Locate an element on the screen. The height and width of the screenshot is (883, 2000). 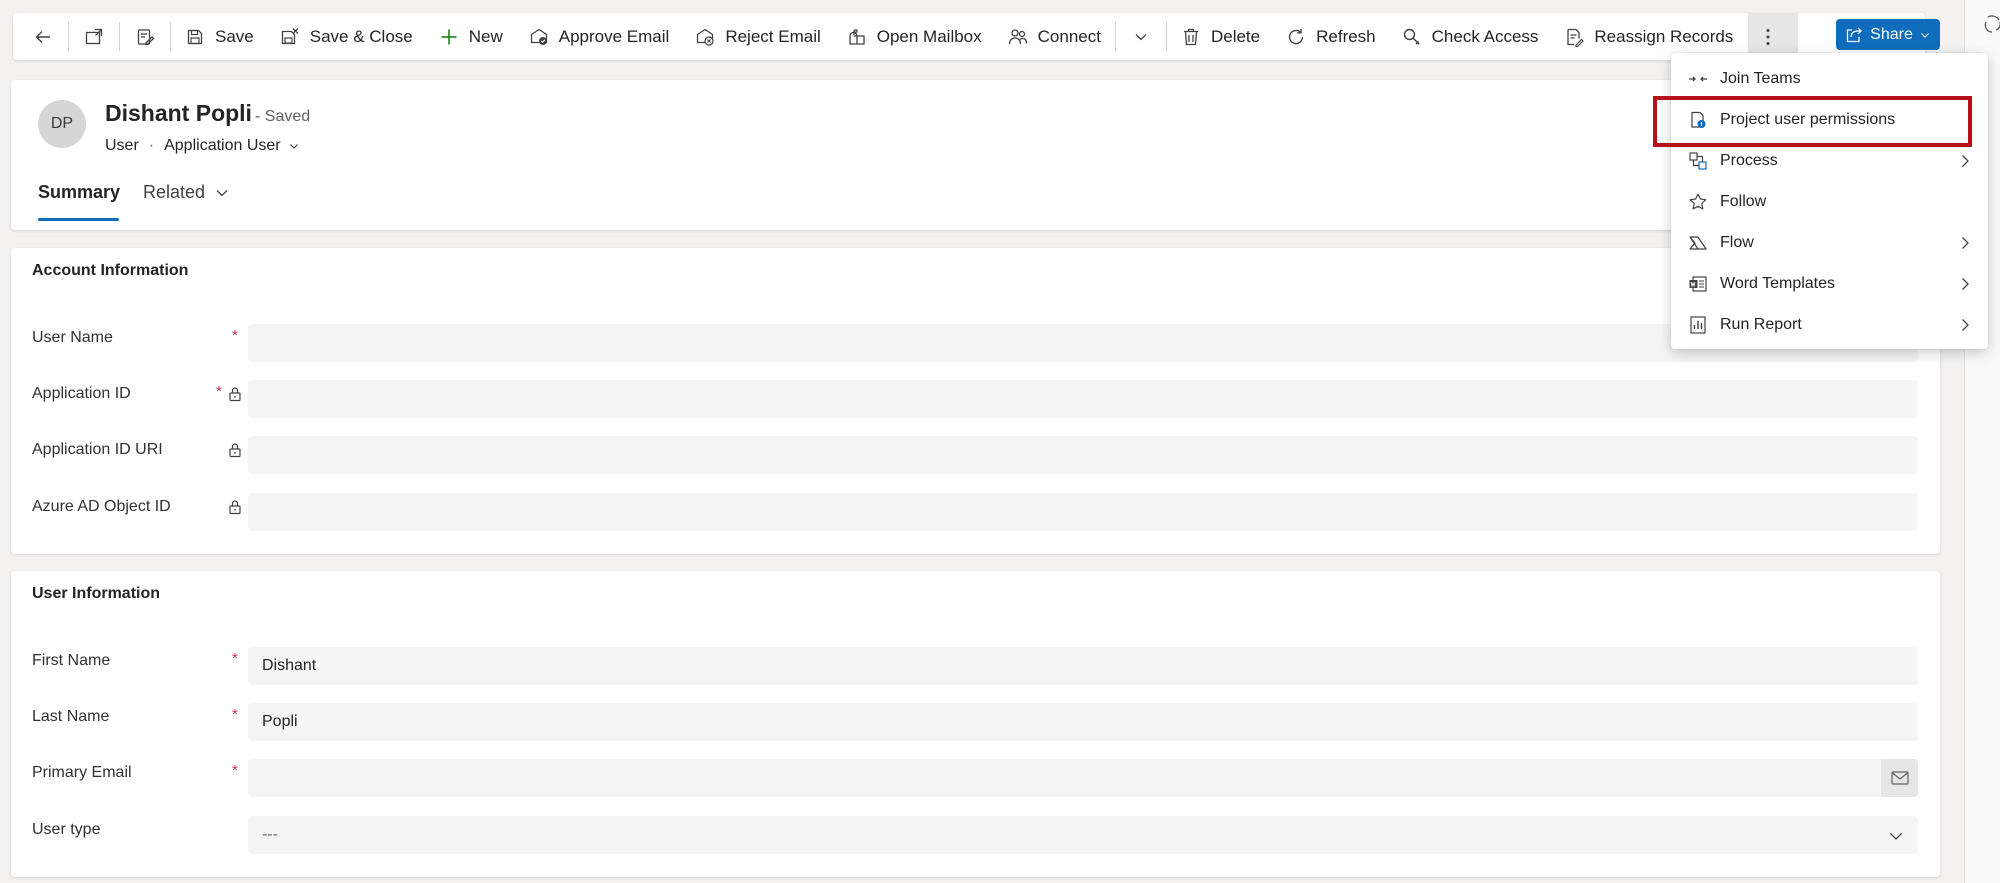
save-close-icon is located at coordinates (290, 37).